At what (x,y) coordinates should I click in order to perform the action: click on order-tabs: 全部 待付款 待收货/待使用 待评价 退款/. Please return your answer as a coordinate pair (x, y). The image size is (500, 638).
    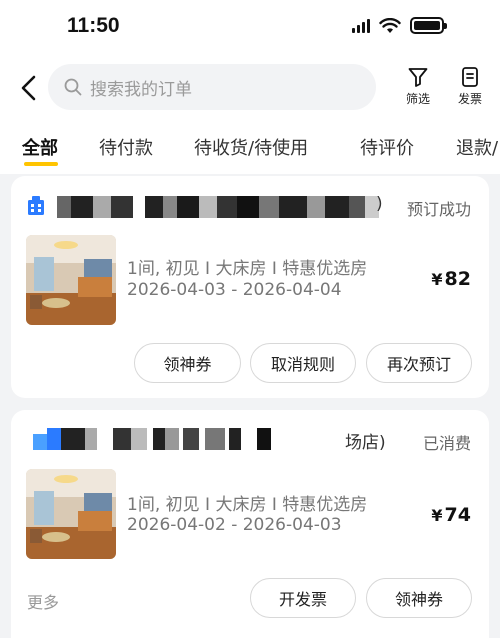
    Looking at the image, I should click on (250, 149).